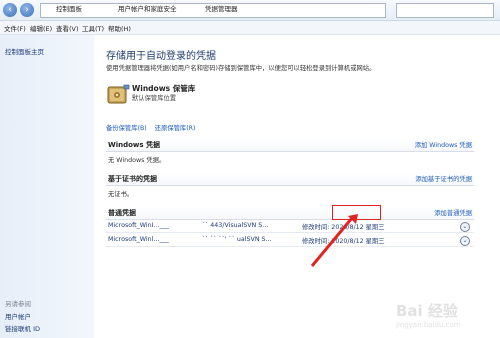 The image size is (500, 338). What do you see at coordinates (138, 239) in the screenshot?
I see `credential-name: Microsoft_Winl...___` at bounding box center [138, 239].